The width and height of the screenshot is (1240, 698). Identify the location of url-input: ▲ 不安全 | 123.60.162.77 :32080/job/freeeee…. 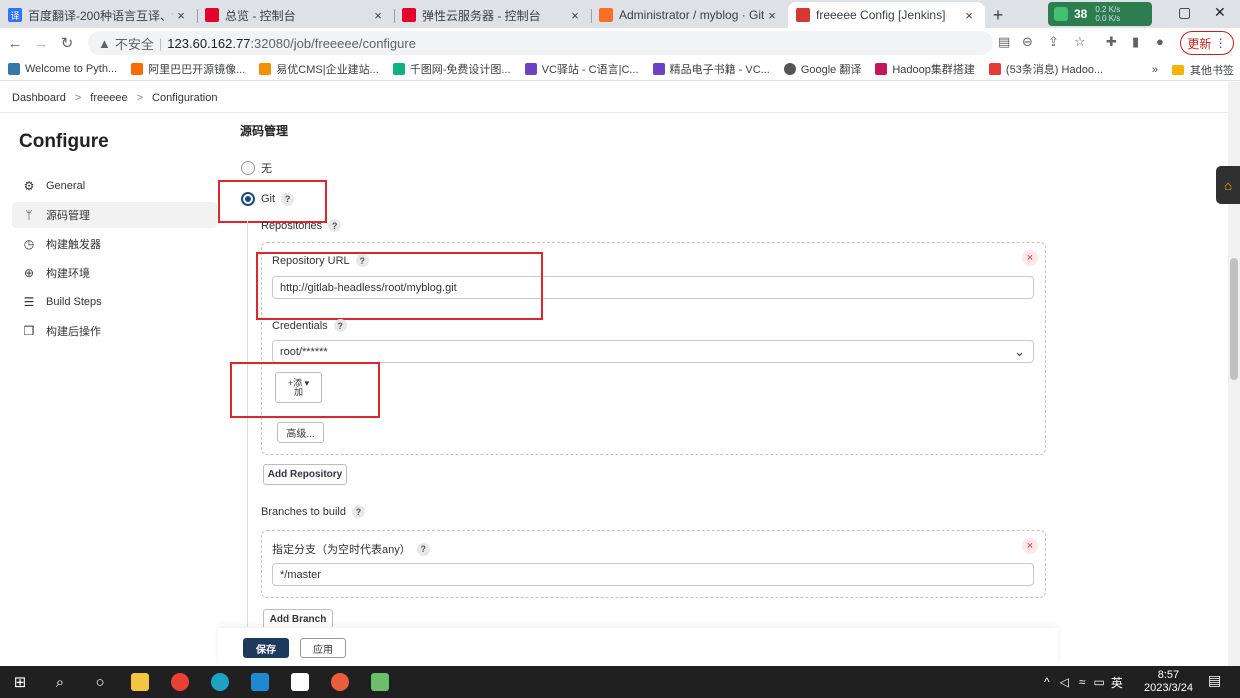
(540, 43).